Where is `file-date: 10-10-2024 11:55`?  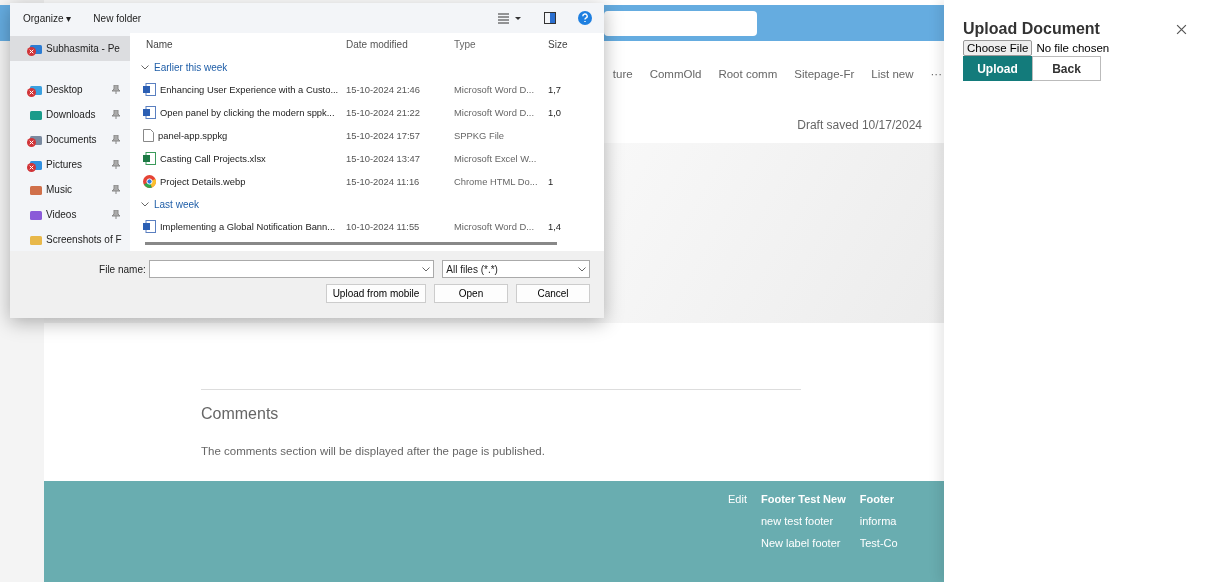 file-date: 10-10-2024 11:55 is located at coordinates (383, 226).